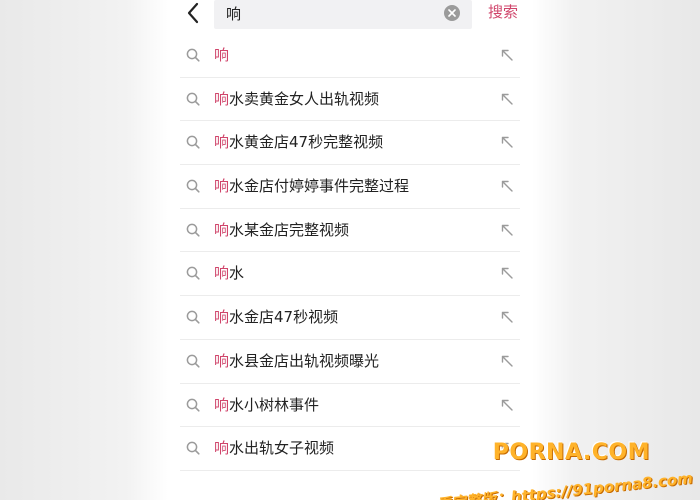 The image size is (700, 500). What do you see at coordinates (284, 317) in the screenshot?
I see `suggestion-rest: 水金店47秒视频` at bounding box center [284, 317].